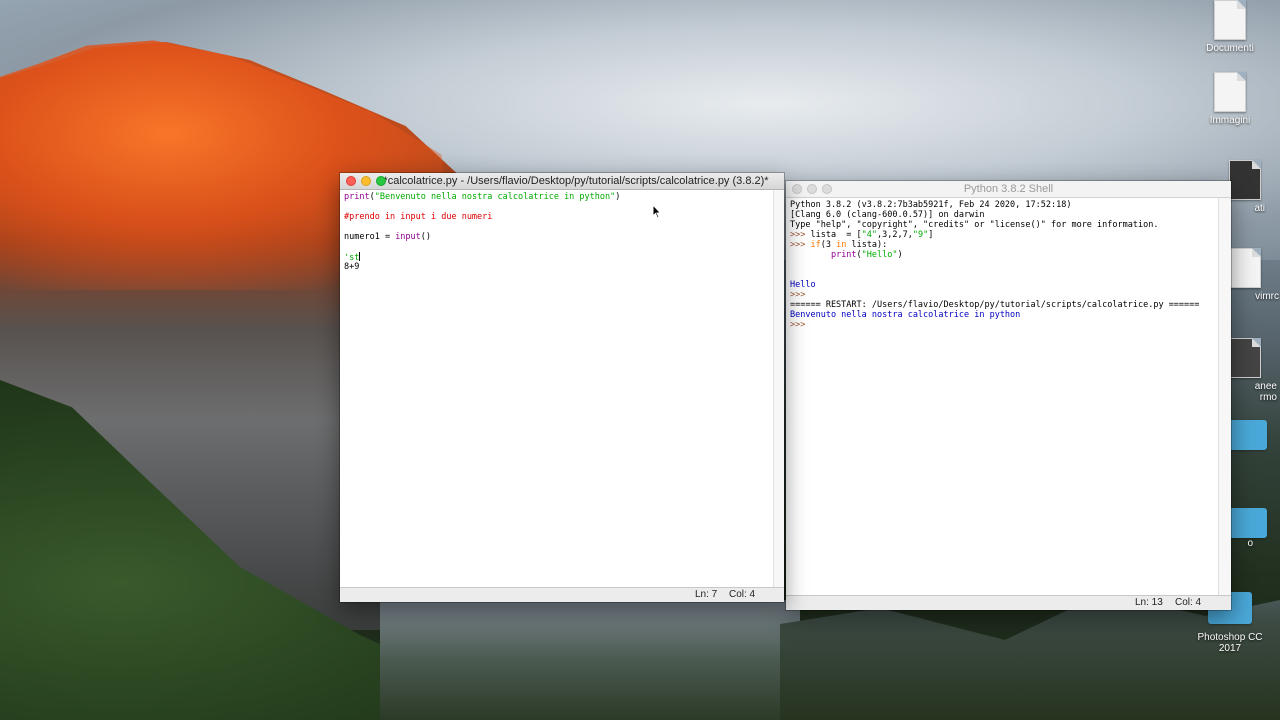 The width and height of the screenshot is (1280, 720). Describe the element at coordinates (778, 388) in the screenshot. I see `editor-scrollbar` at that location.